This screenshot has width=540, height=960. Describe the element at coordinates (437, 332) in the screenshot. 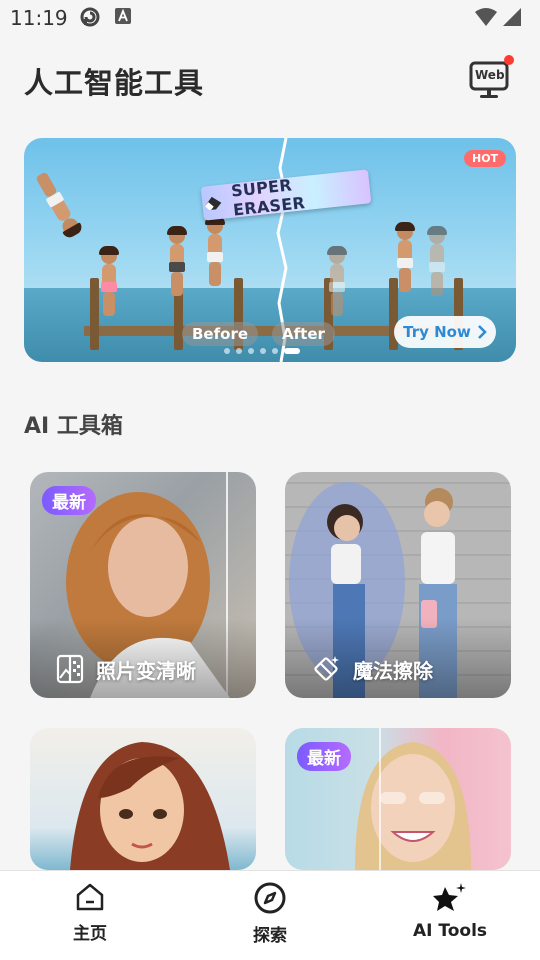

I see `try-now-label: Try Now` at that location.